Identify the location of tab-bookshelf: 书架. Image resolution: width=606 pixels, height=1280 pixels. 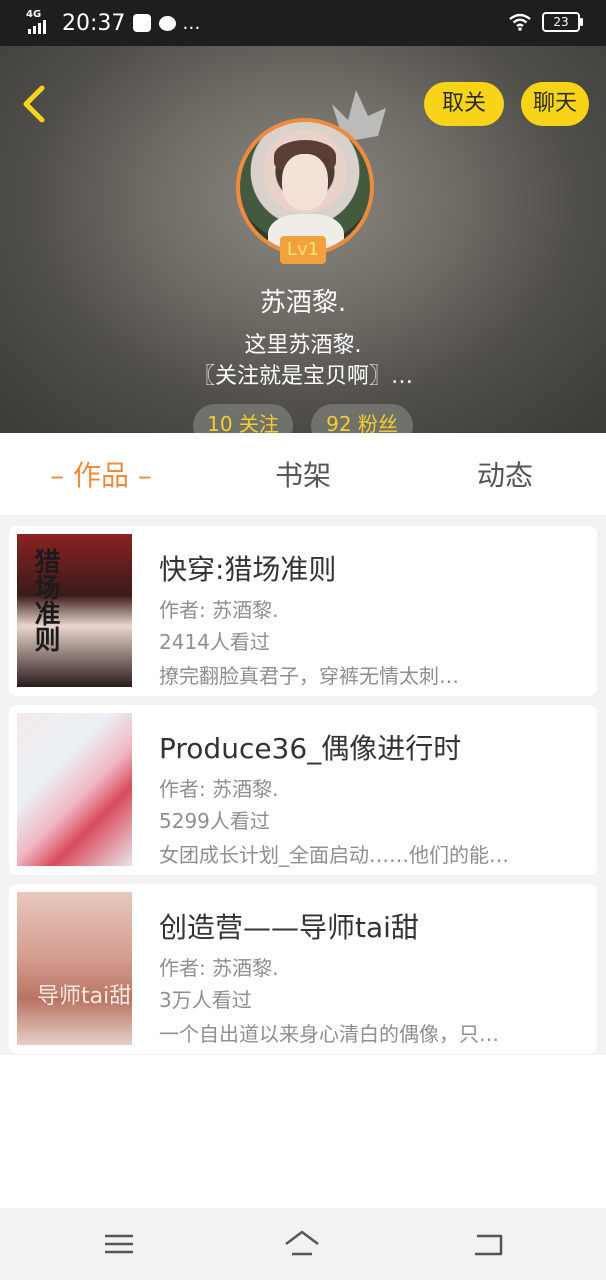
(303, 474).